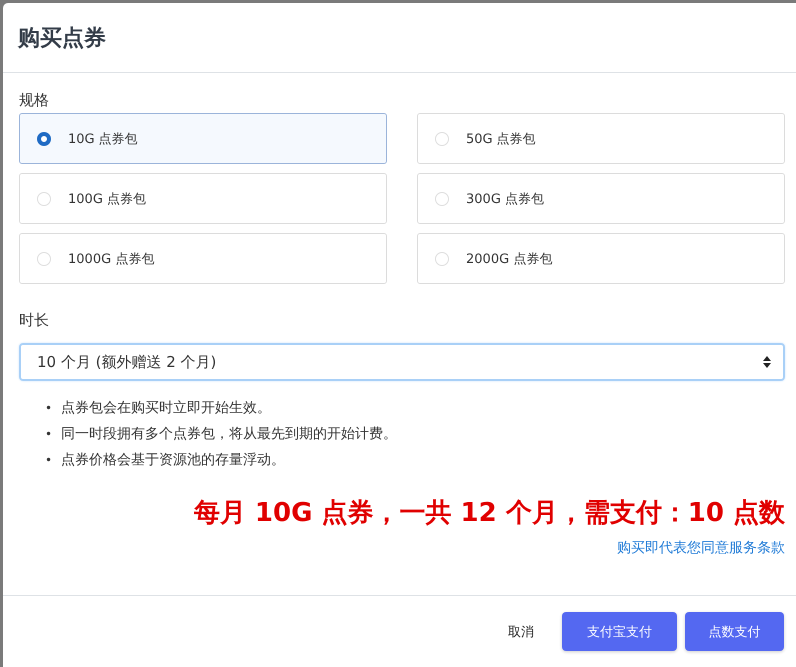  I want to click on terms-link: 购买即代表您同意服务条款, so click(701, 548).